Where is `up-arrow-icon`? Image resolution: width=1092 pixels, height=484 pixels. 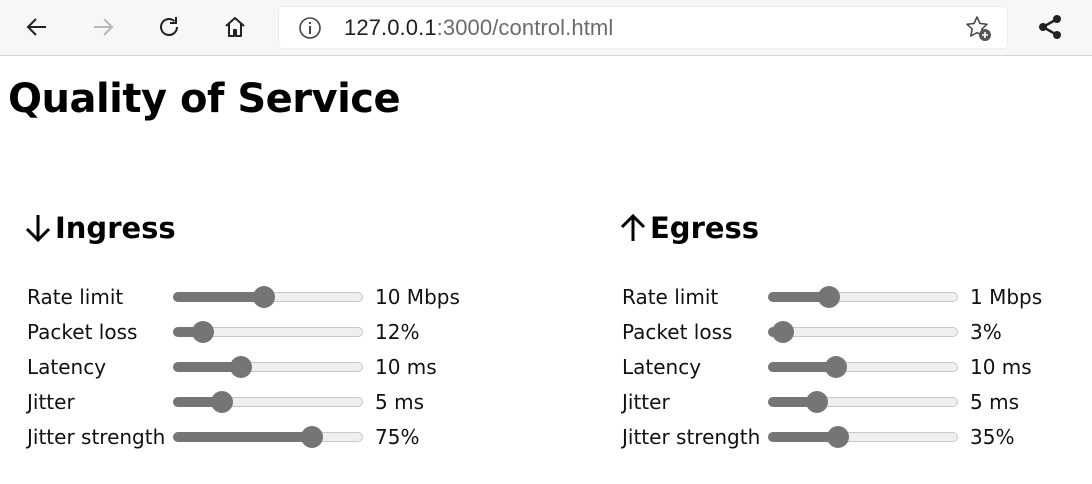 up-arrow-icon is located at coordinates (633, 227).